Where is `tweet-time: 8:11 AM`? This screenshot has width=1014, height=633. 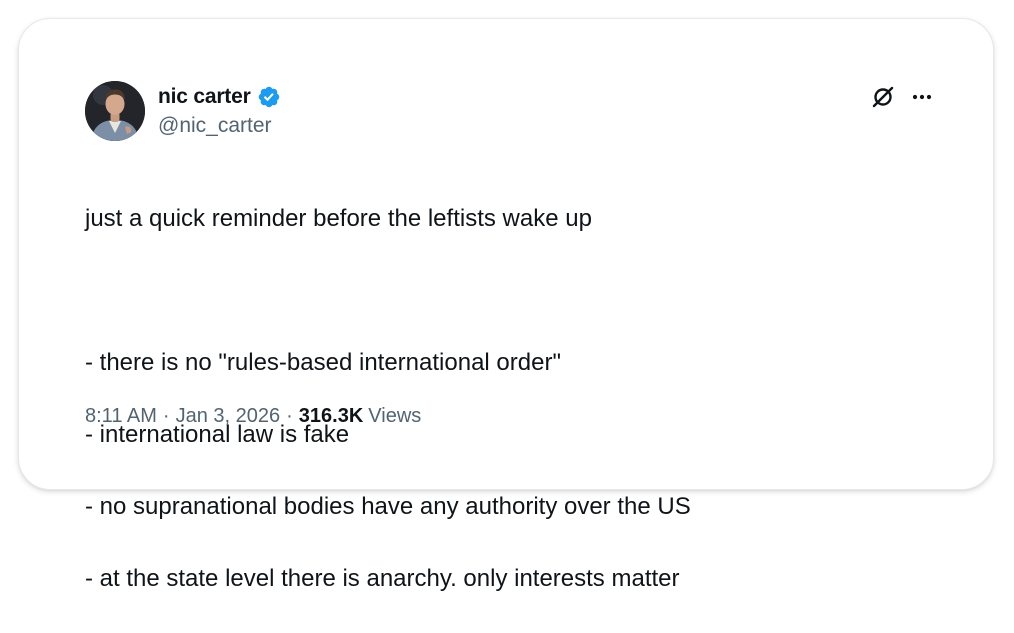 tweet-time: 8:11 AM is located at coordinates (121, 416).